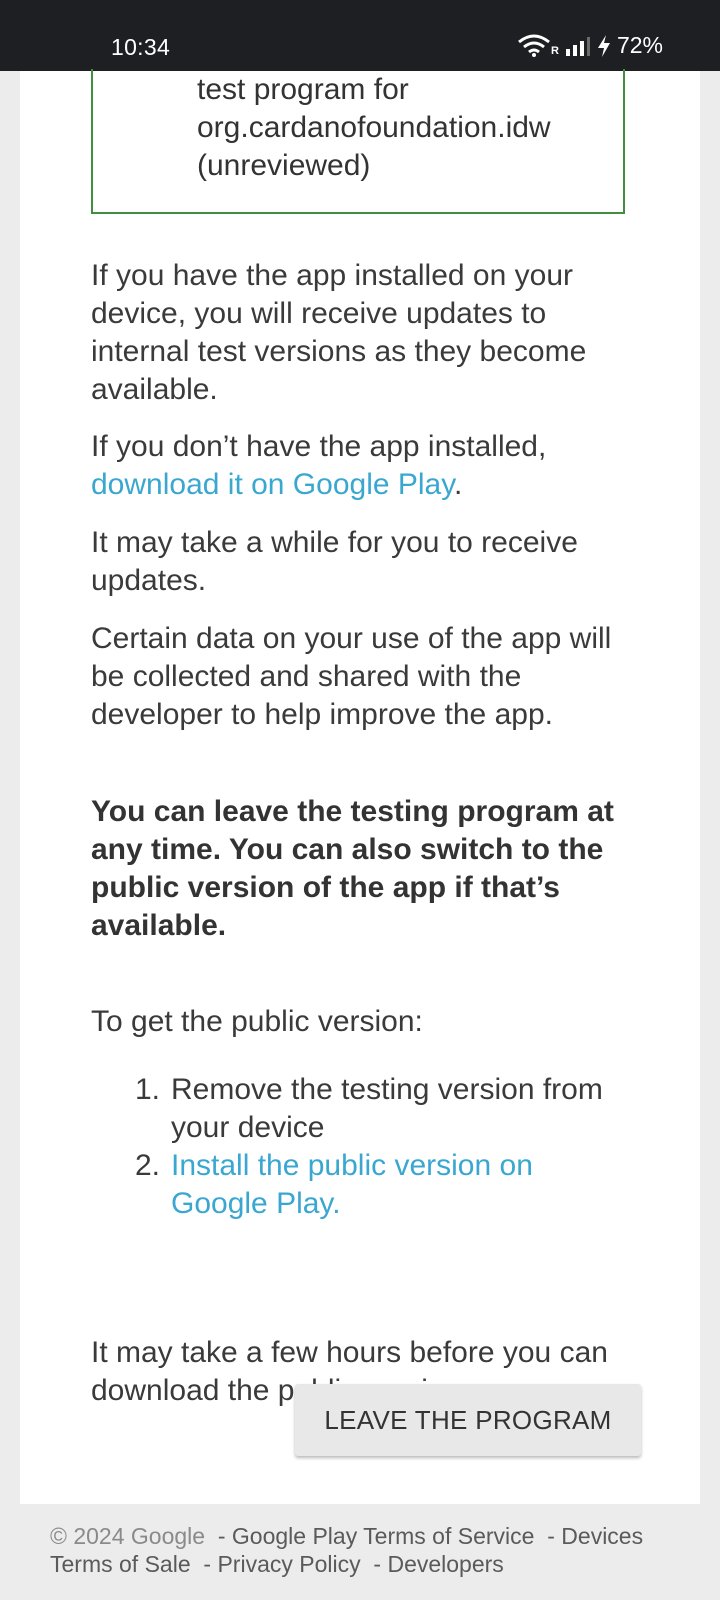  What do you see at coordinates (604, 46) in the screenshot?
I see `charging-bolt-icon` at bounding box center [604, 46].